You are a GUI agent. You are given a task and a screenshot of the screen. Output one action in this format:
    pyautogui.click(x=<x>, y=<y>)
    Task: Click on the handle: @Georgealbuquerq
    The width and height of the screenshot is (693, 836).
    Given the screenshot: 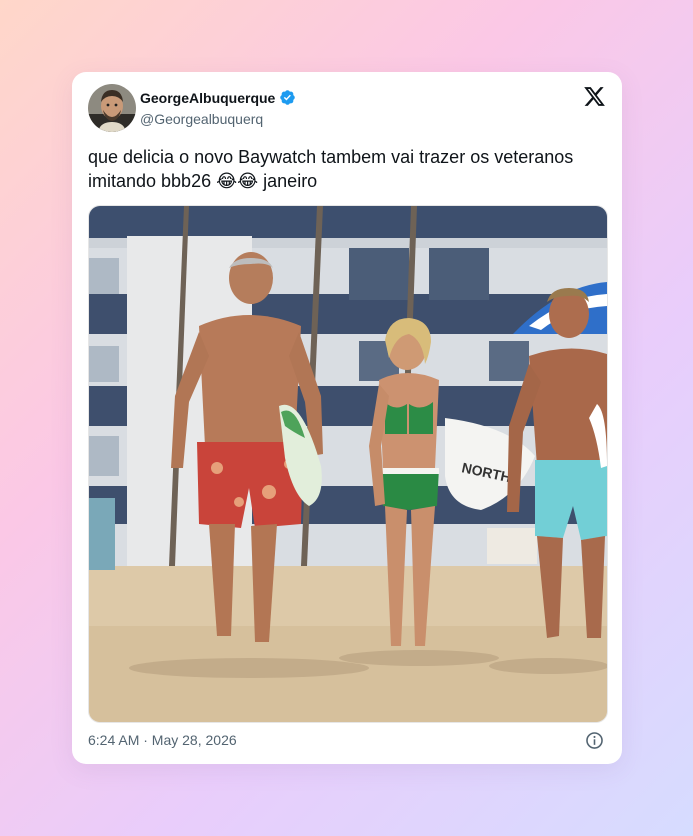 What is the action you would take?
    pyautogui.click(x=201, y=119)
    